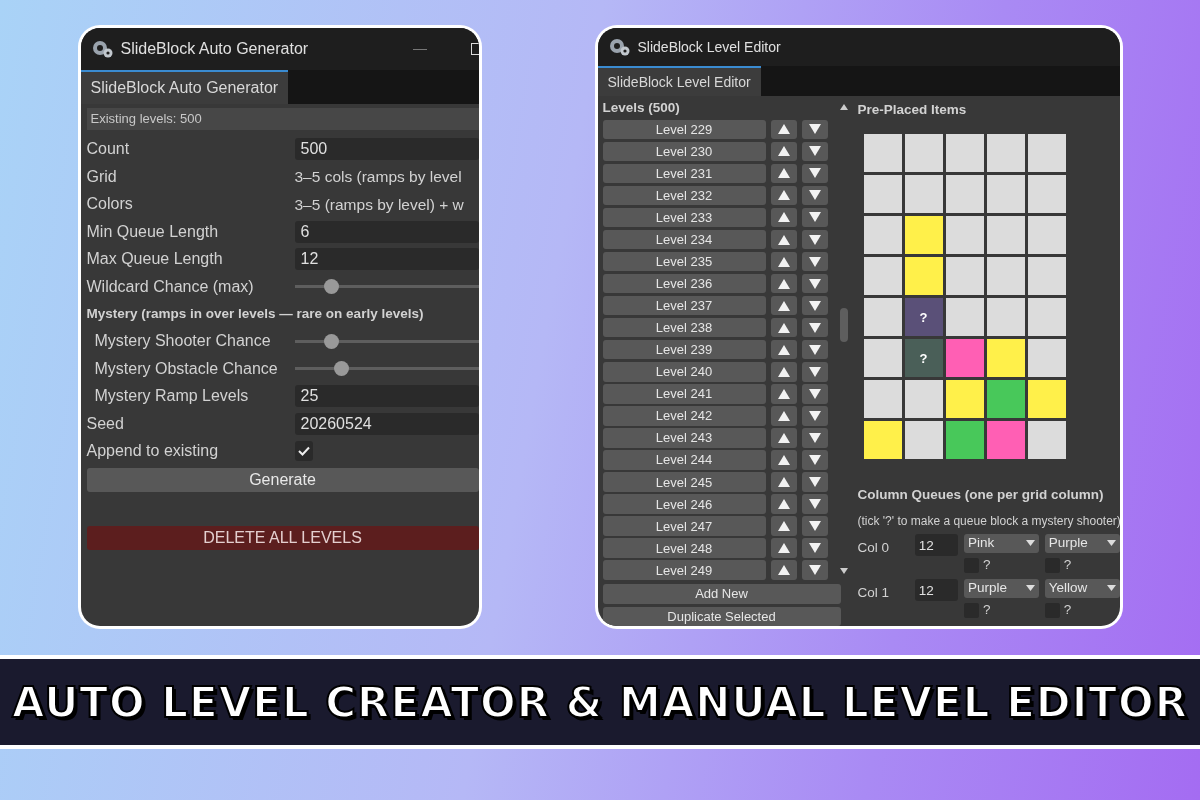 This screenshot has width=1200, height=800. I want to click on minimize-icon, so click(419, 49).